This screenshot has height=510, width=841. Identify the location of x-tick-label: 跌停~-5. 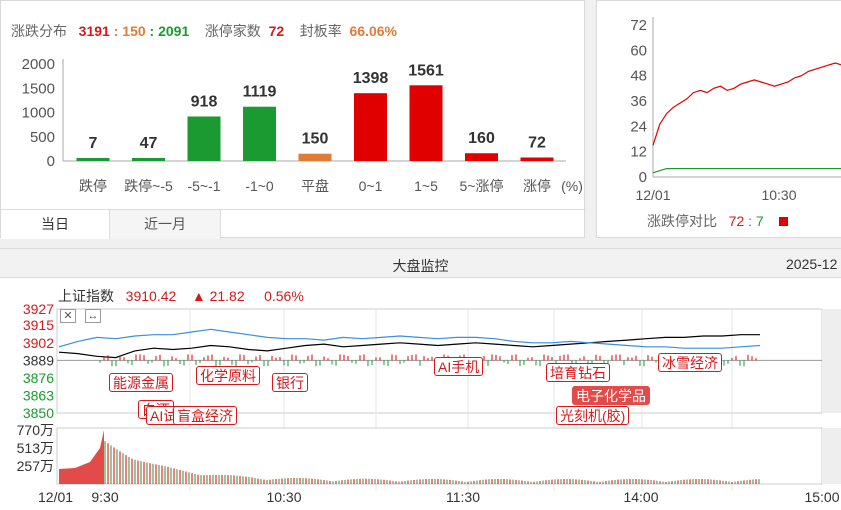
(148, 186).